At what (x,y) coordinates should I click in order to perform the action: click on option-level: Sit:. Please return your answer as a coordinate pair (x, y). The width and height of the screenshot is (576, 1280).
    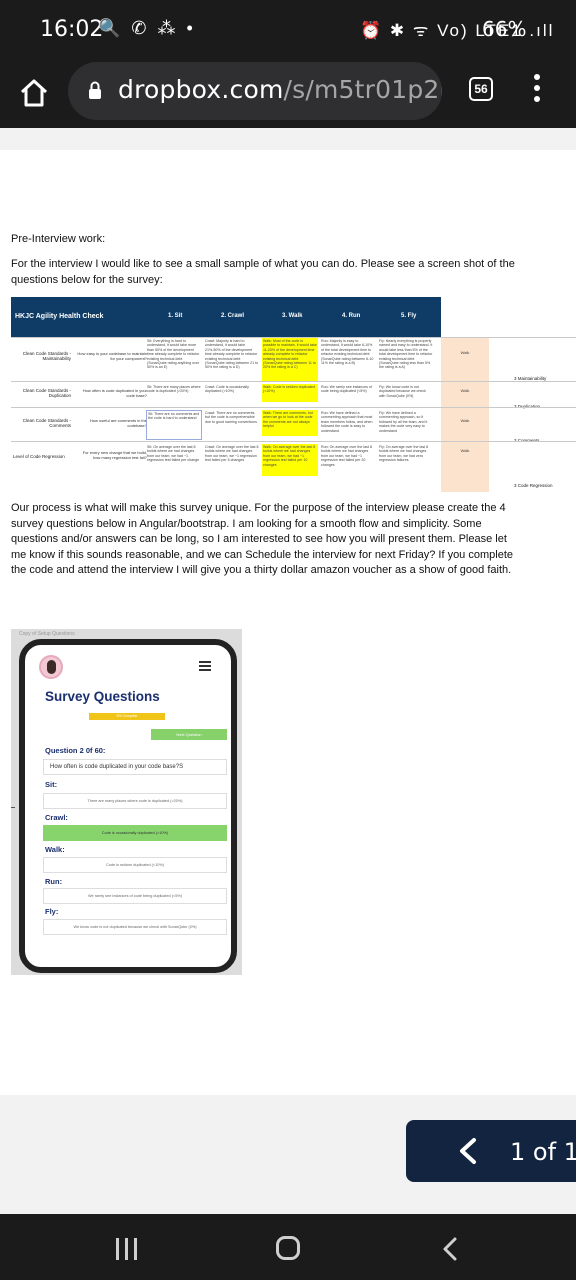
    Looking at the image, I should click on (51, 784).